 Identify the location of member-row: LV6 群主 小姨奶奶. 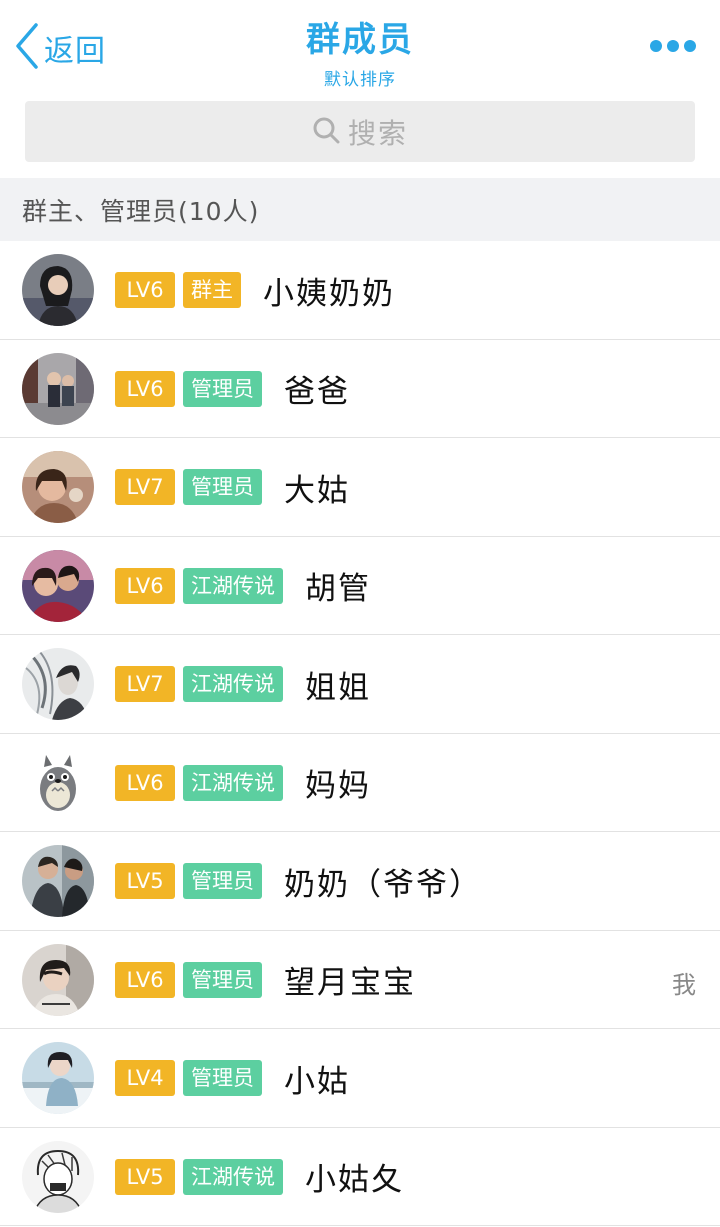
(360, 290).